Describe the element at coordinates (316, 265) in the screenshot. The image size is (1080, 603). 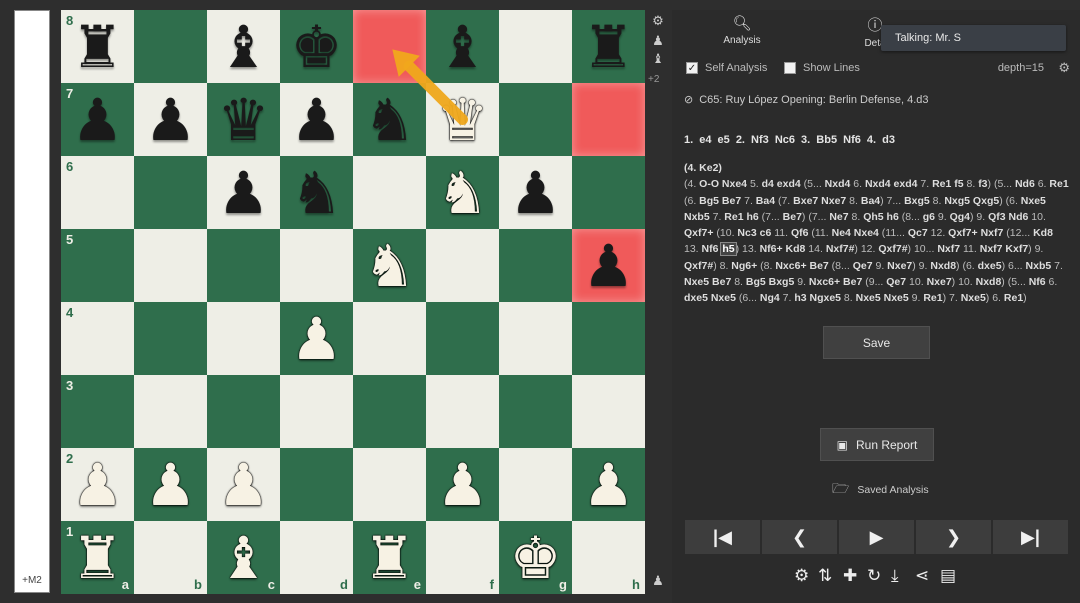
I see `square-d5` at that location.